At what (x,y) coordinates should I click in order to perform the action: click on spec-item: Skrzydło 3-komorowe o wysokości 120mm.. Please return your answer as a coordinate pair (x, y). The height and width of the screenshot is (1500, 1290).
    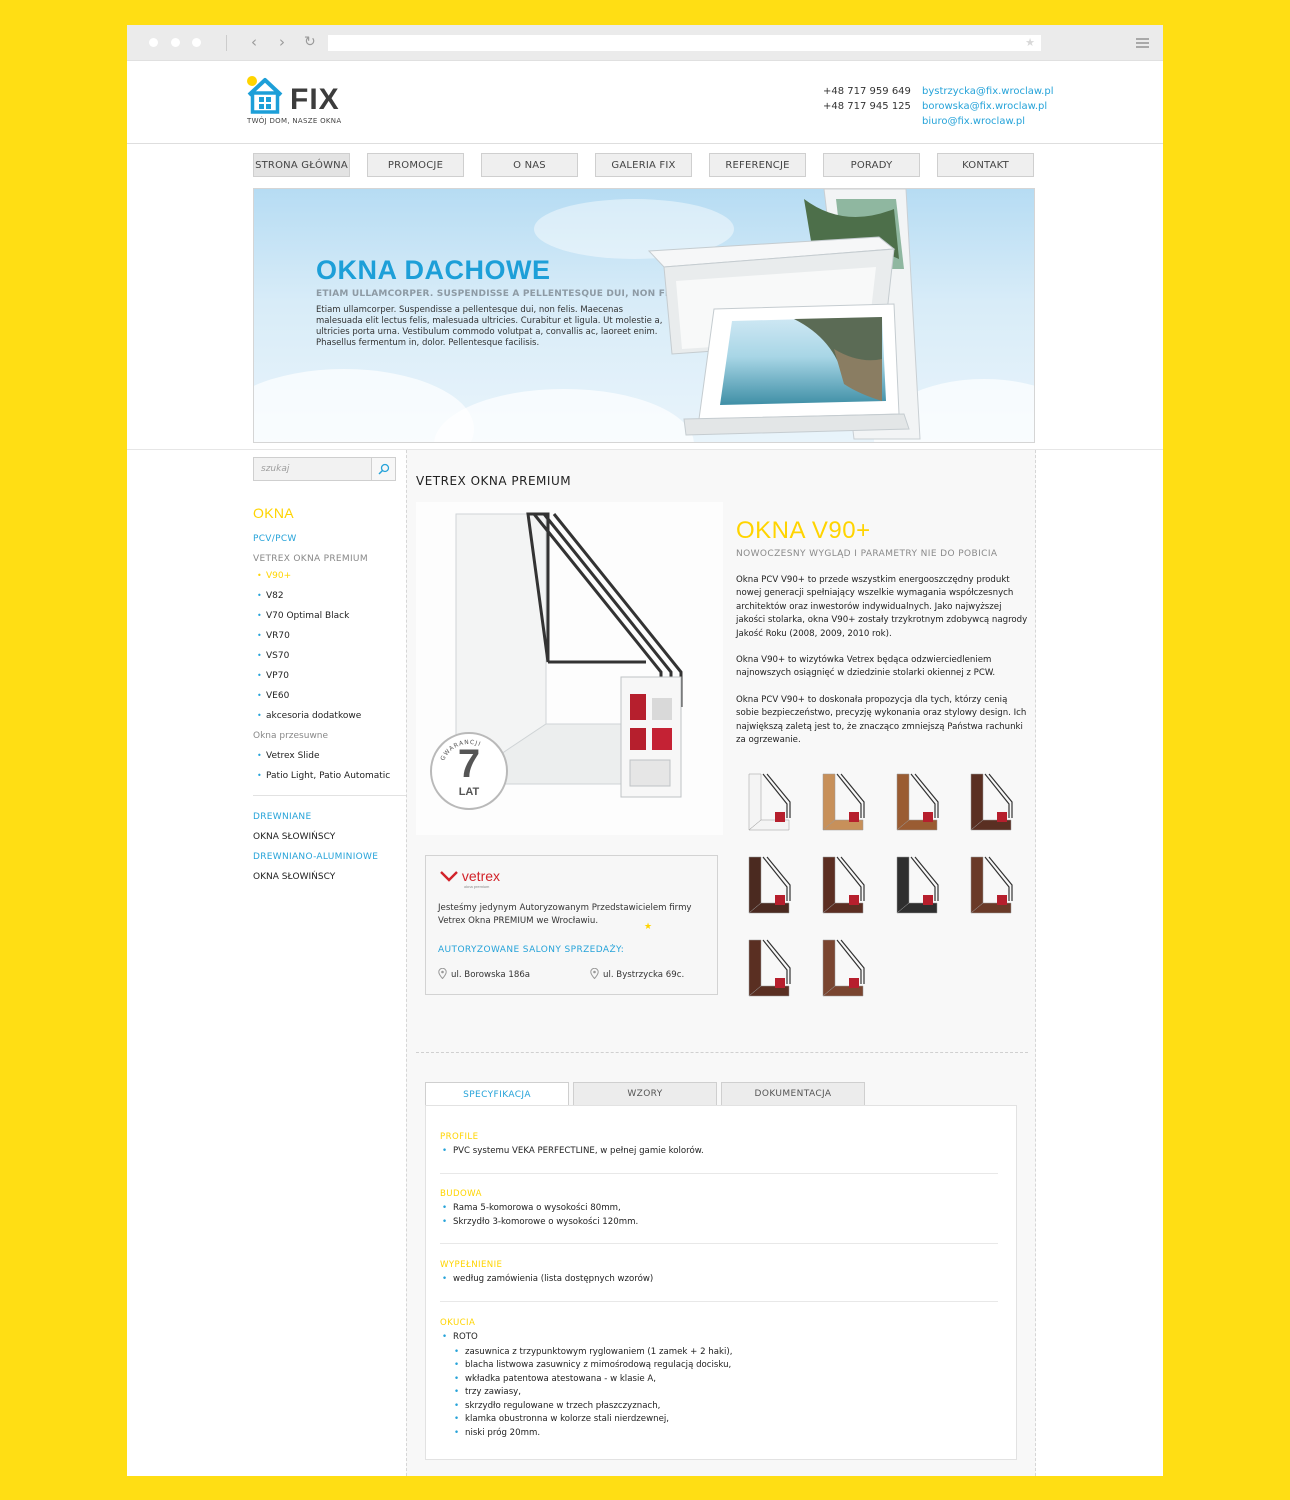
    Looking at the image, I should click on (719, 1223).